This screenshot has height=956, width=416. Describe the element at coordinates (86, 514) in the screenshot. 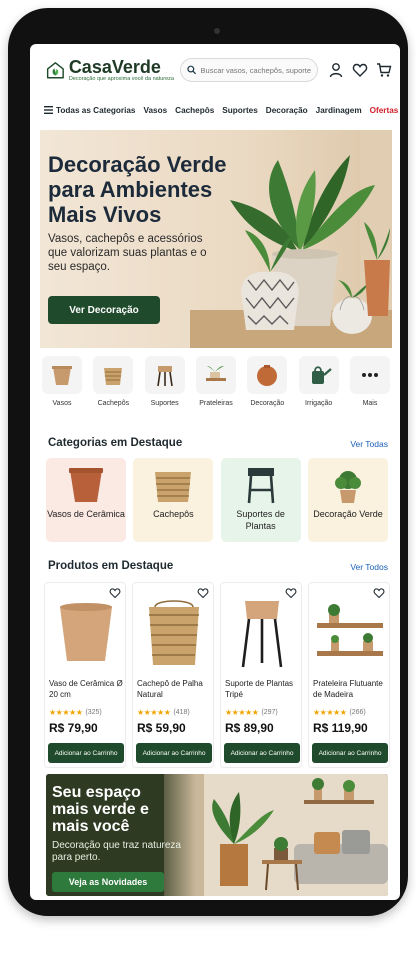

I see `category-card-label: Vasos de Cerâmica` at that location.